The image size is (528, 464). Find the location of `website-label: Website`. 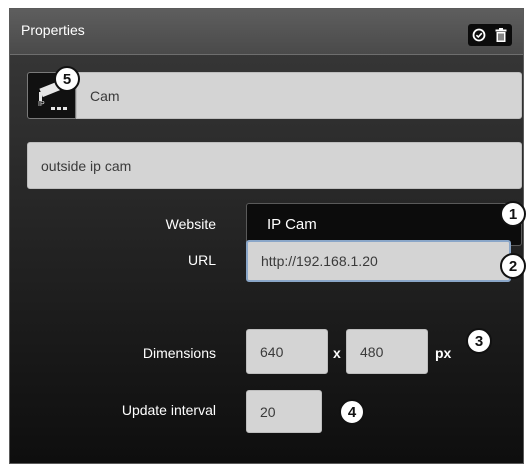

website-label: Website is located at coordinates (190, 224).